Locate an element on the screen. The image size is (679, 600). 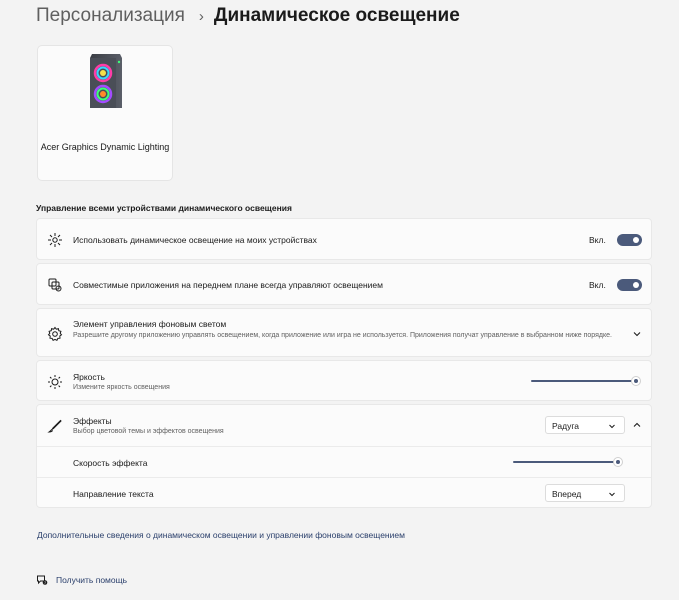
text-direction-label: Направление текста is located at coordinates (113, 494).